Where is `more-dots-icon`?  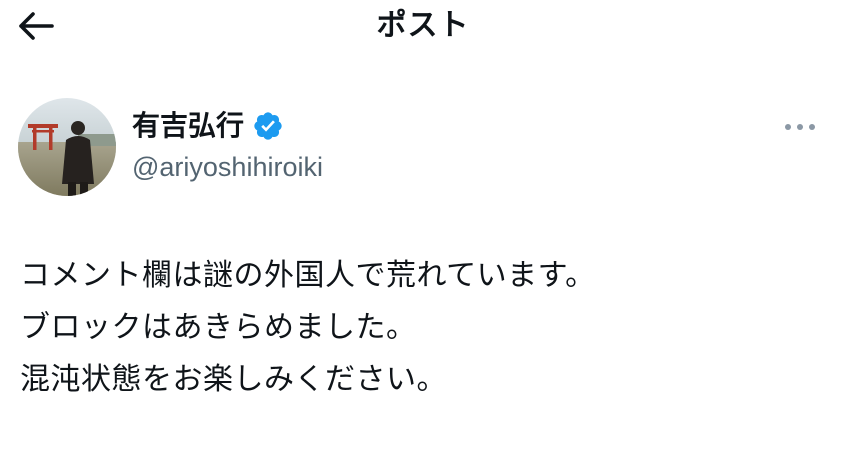 more-dots-icon is located at coordinates (788, 127).